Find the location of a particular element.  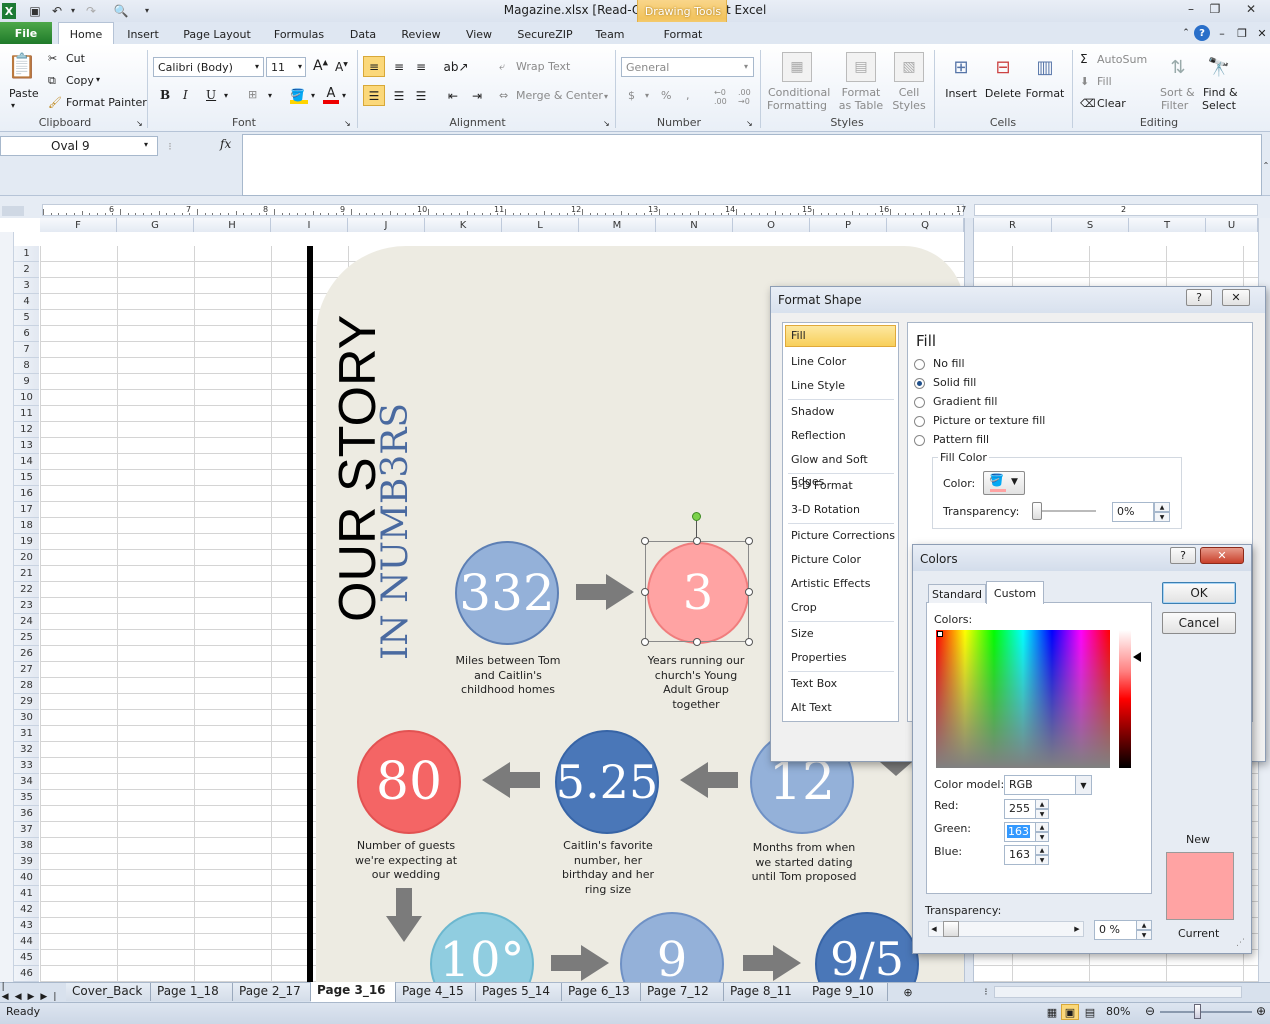

row-header: 17 is located at coordinates (26, 510).